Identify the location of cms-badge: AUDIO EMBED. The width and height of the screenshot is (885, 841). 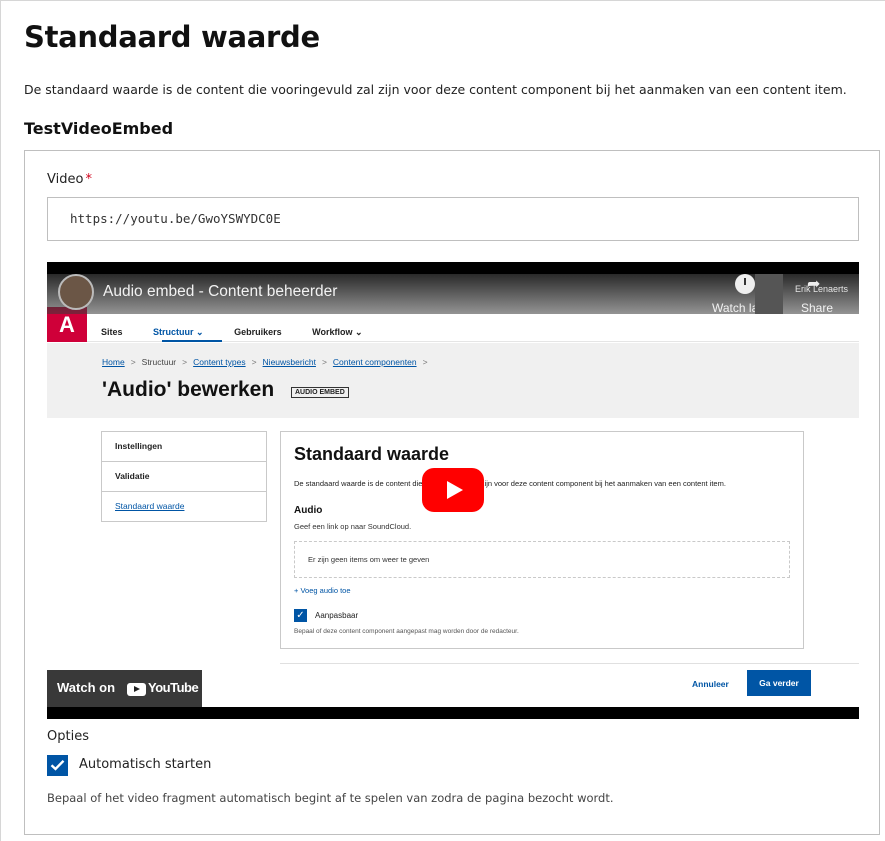
(320, 392).